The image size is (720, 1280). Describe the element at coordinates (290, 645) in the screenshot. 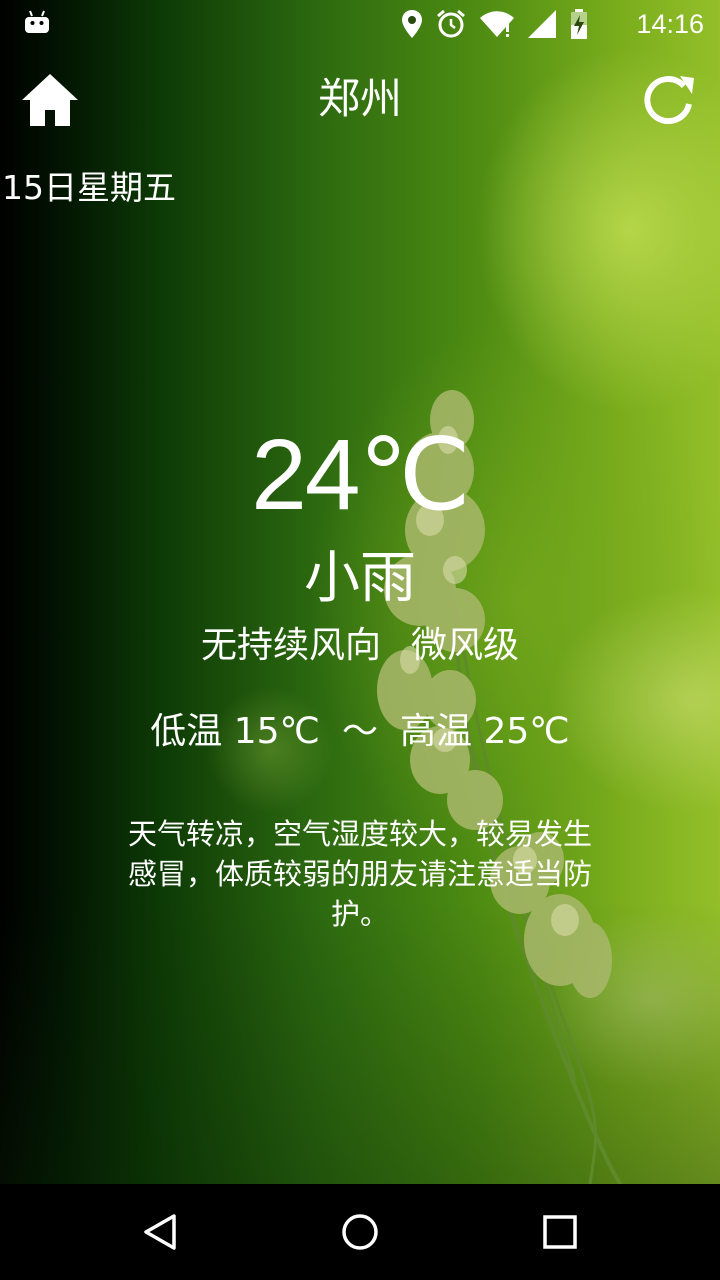

I see `wind-direction: 无持续风向` at that location.